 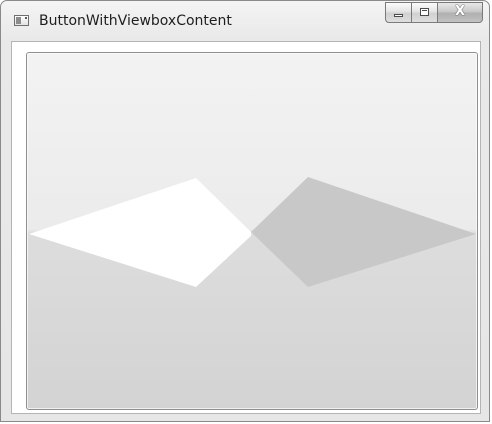 I want to click on close-icon: X, so click(x=460, y=11).